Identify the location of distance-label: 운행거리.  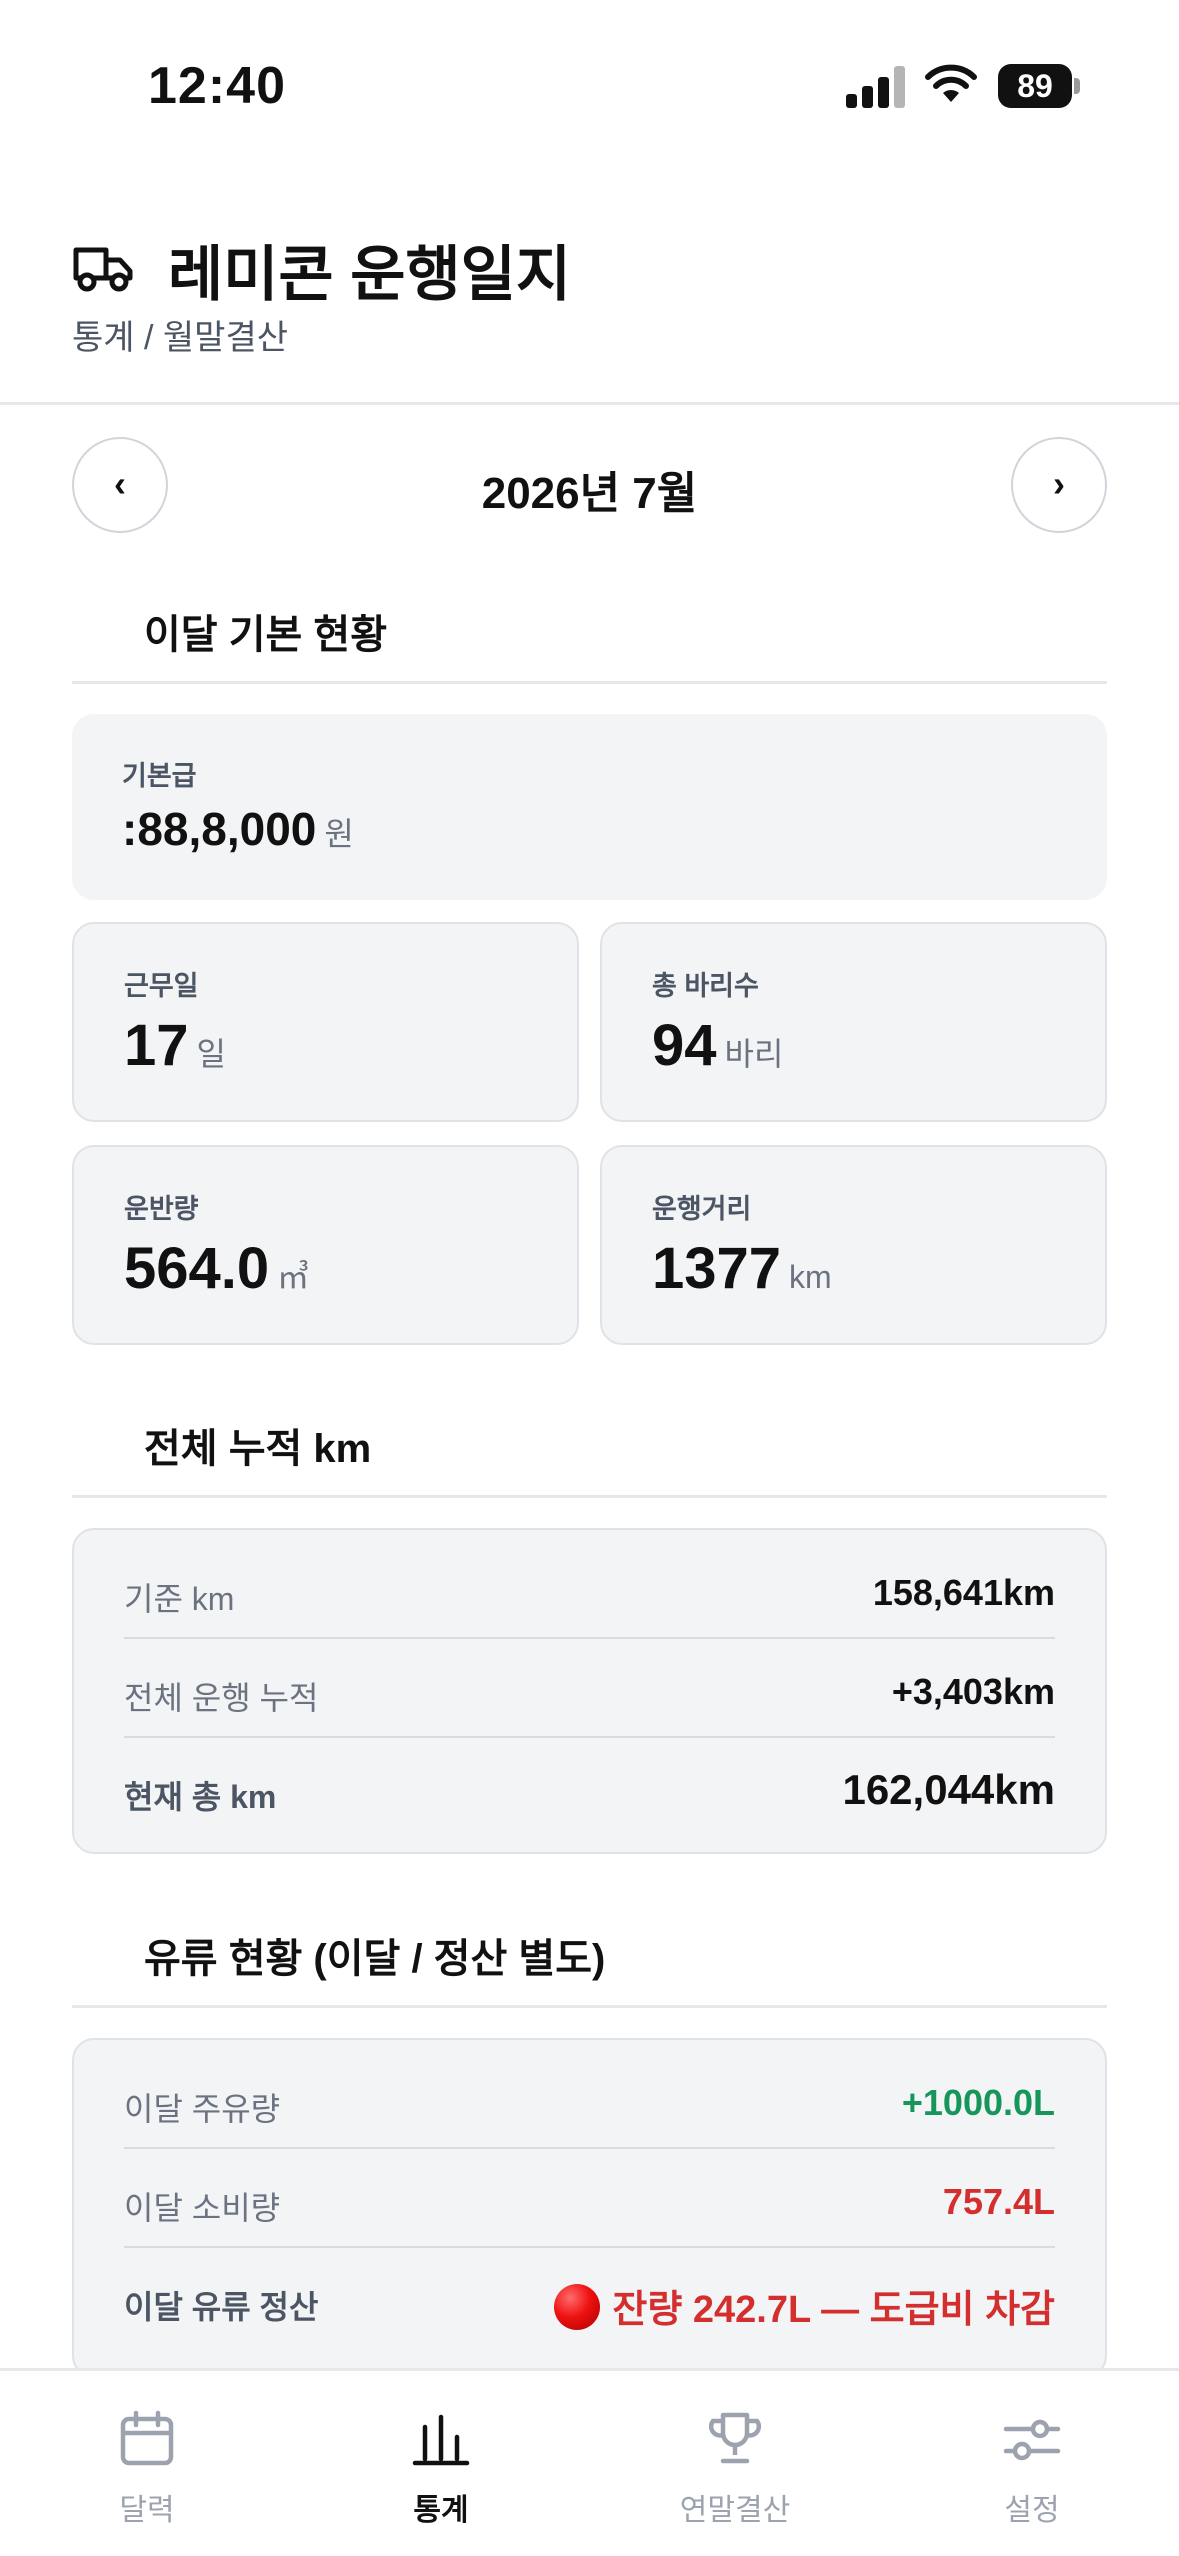
(702, 1209).